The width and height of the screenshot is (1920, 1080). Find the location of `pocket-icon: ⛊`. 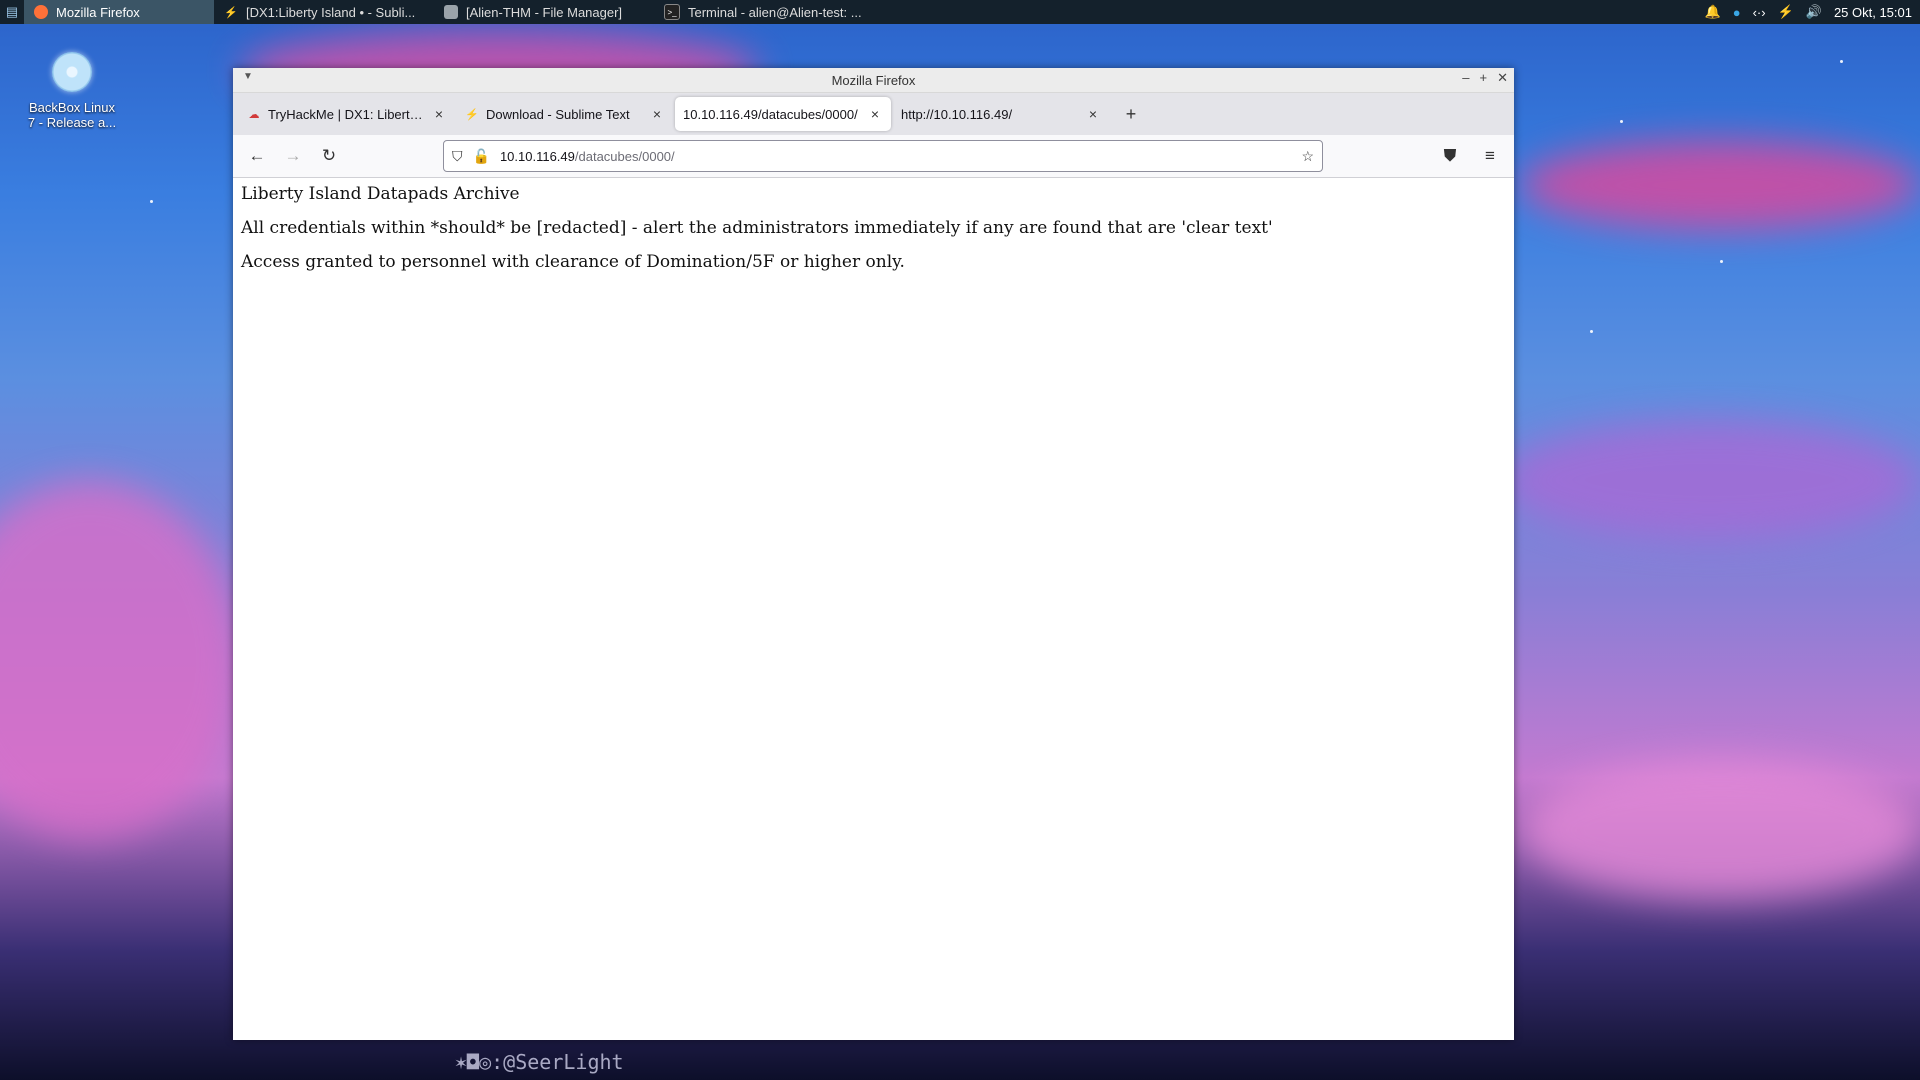

pocket-icon: ⛊ is located at coordinates (1450, 156).